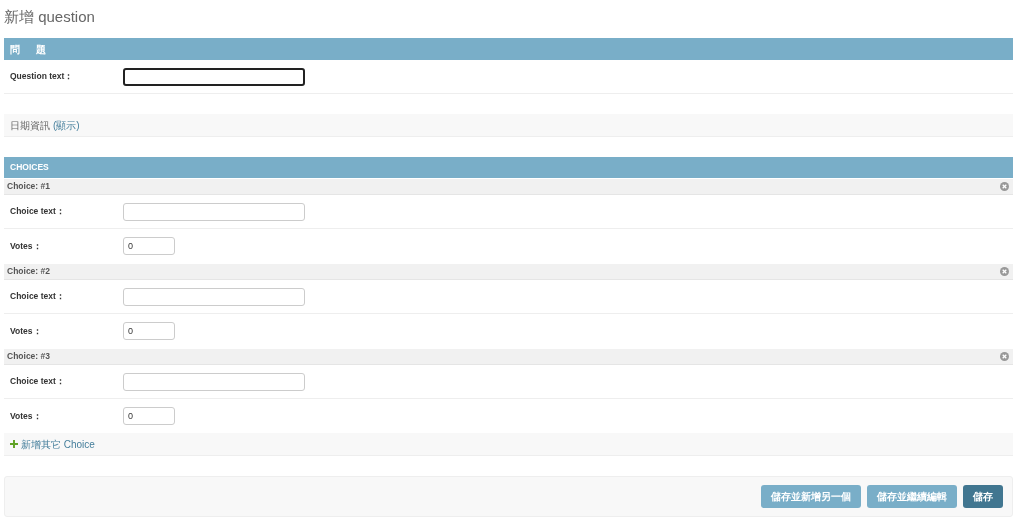 The height and width of the screenshot is (521, 1024). Describe the element at coordinates (29, 167) in the screenshot. I see `section-title: CHOICES` at that location.